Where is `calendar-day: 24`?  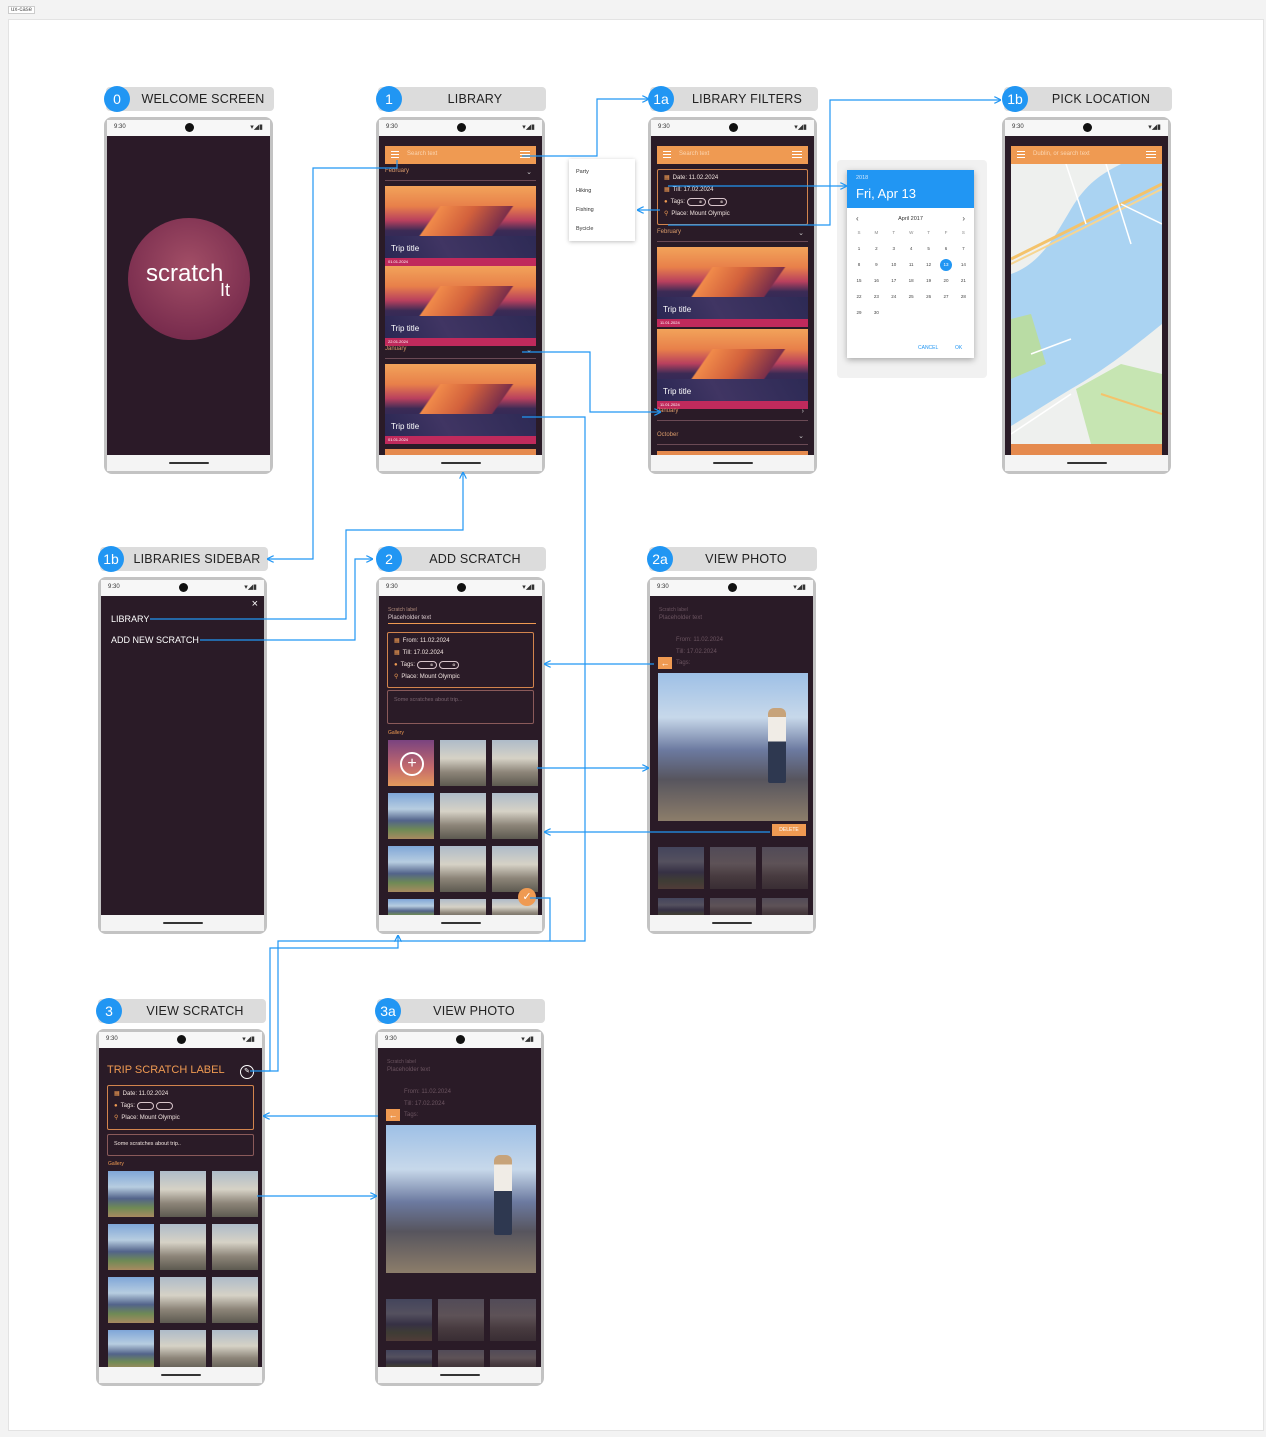 calendar-day: 24 is located at coordinates (894, 297).